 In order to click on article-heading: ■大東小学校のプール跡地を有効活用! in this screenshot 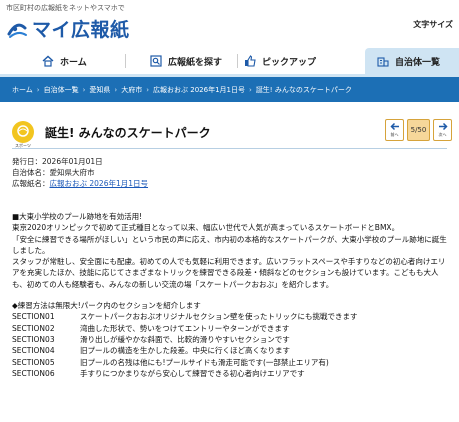, I will do `click(77, 216)`.